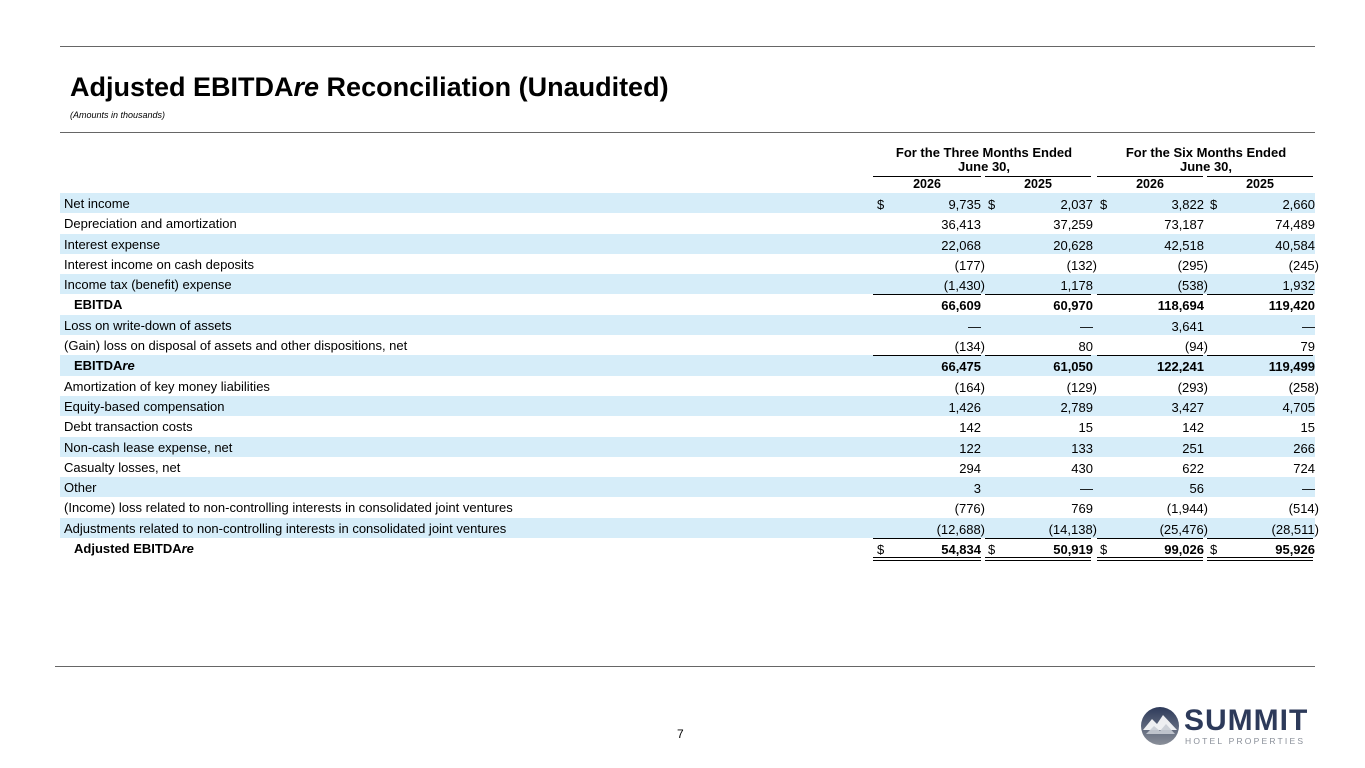 This screenshot has height=768, width=1365. Describe the element at coordinates (1291, 306) in the screenshot. I see `value-cell: 119,420` at that location.